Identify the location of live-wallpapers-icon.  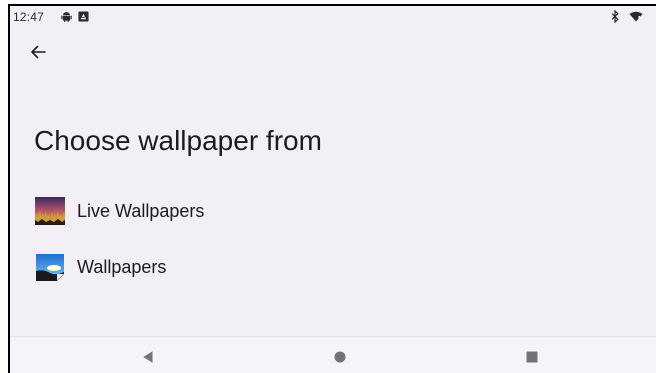
(50, 211).